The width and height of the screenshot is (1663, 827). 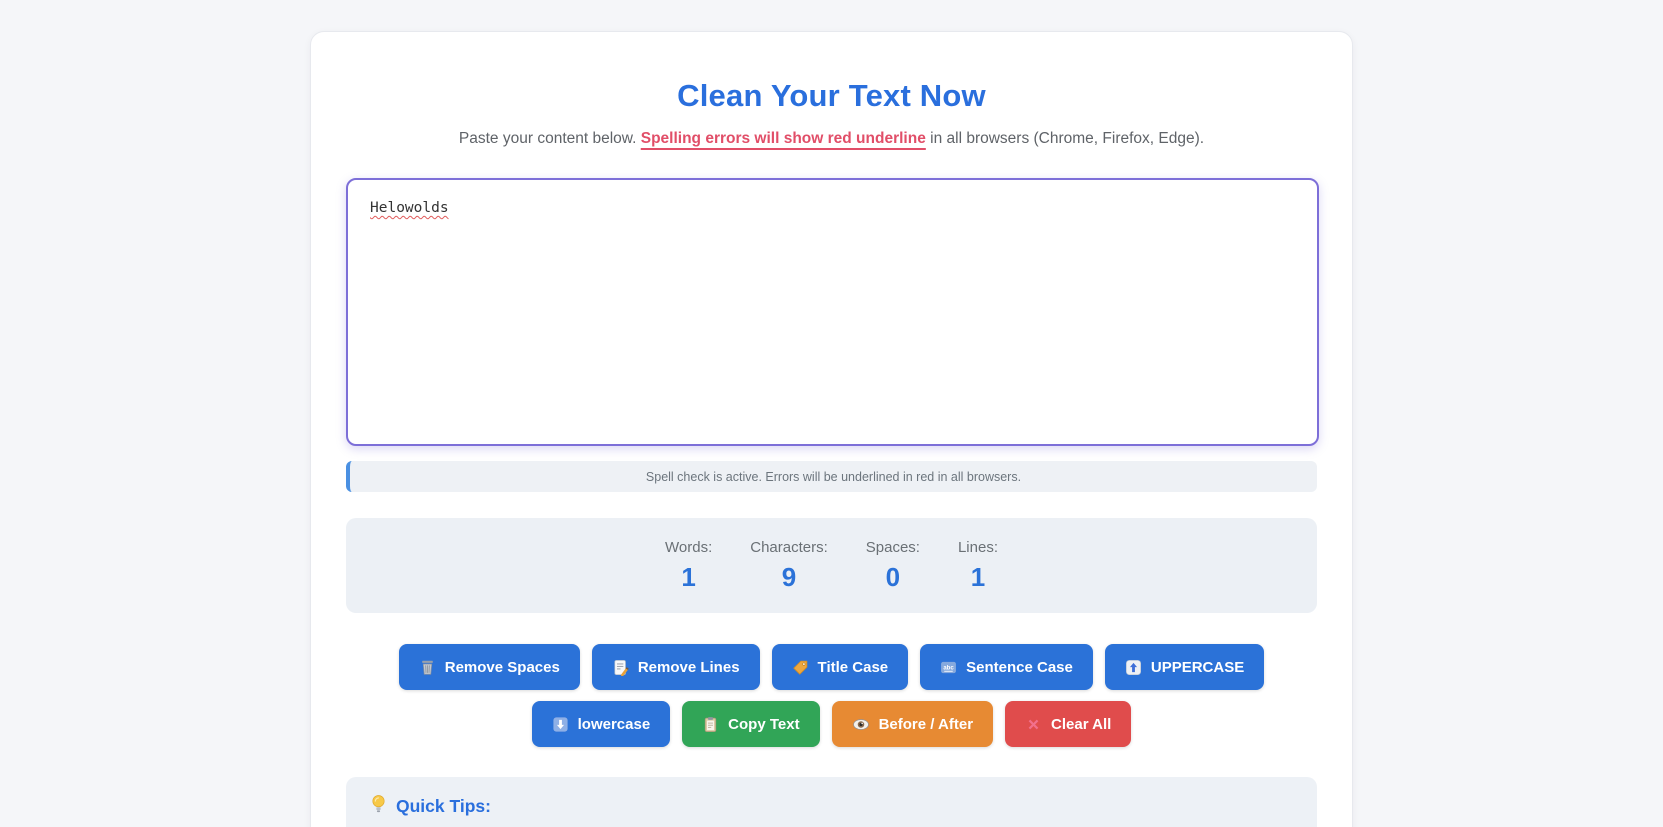 What do you see at coordinates (1197, 667) in the screenshot?
I see `uppercase-label: UPPERCASE` at bounding box center [1197, 667].